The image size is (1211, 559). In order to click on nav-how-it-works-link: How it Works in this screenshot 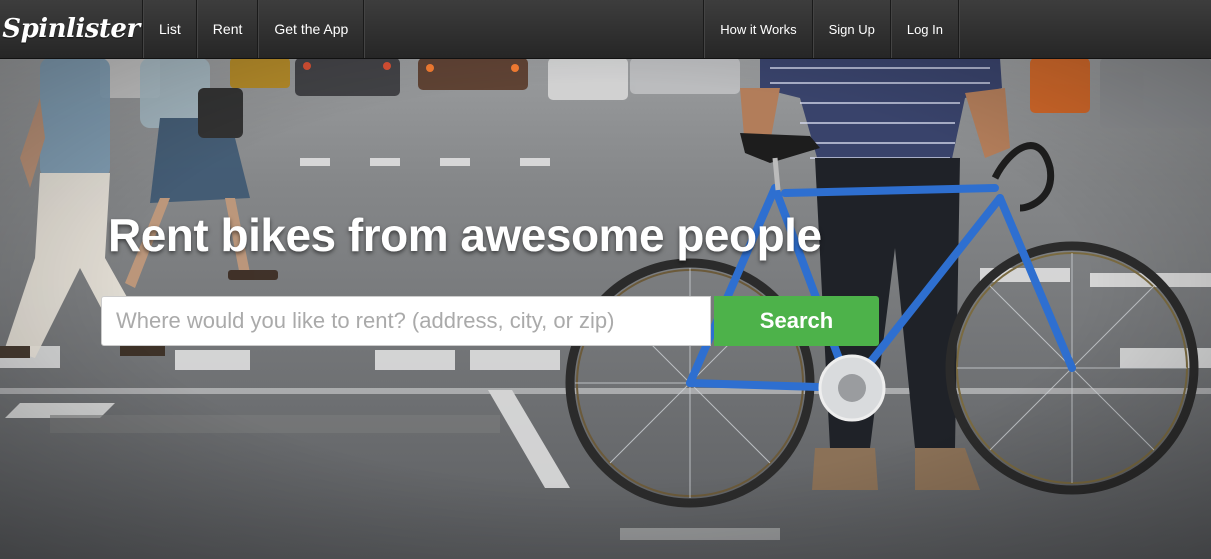, I will do `click(758, 29)`.